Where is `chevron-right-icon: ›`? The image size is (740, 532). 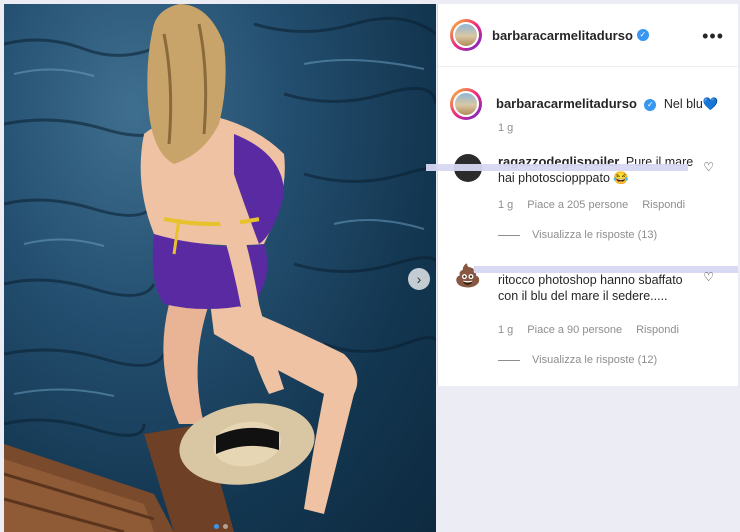 chevron-right-icon: › is located at coordinates (419, 279).